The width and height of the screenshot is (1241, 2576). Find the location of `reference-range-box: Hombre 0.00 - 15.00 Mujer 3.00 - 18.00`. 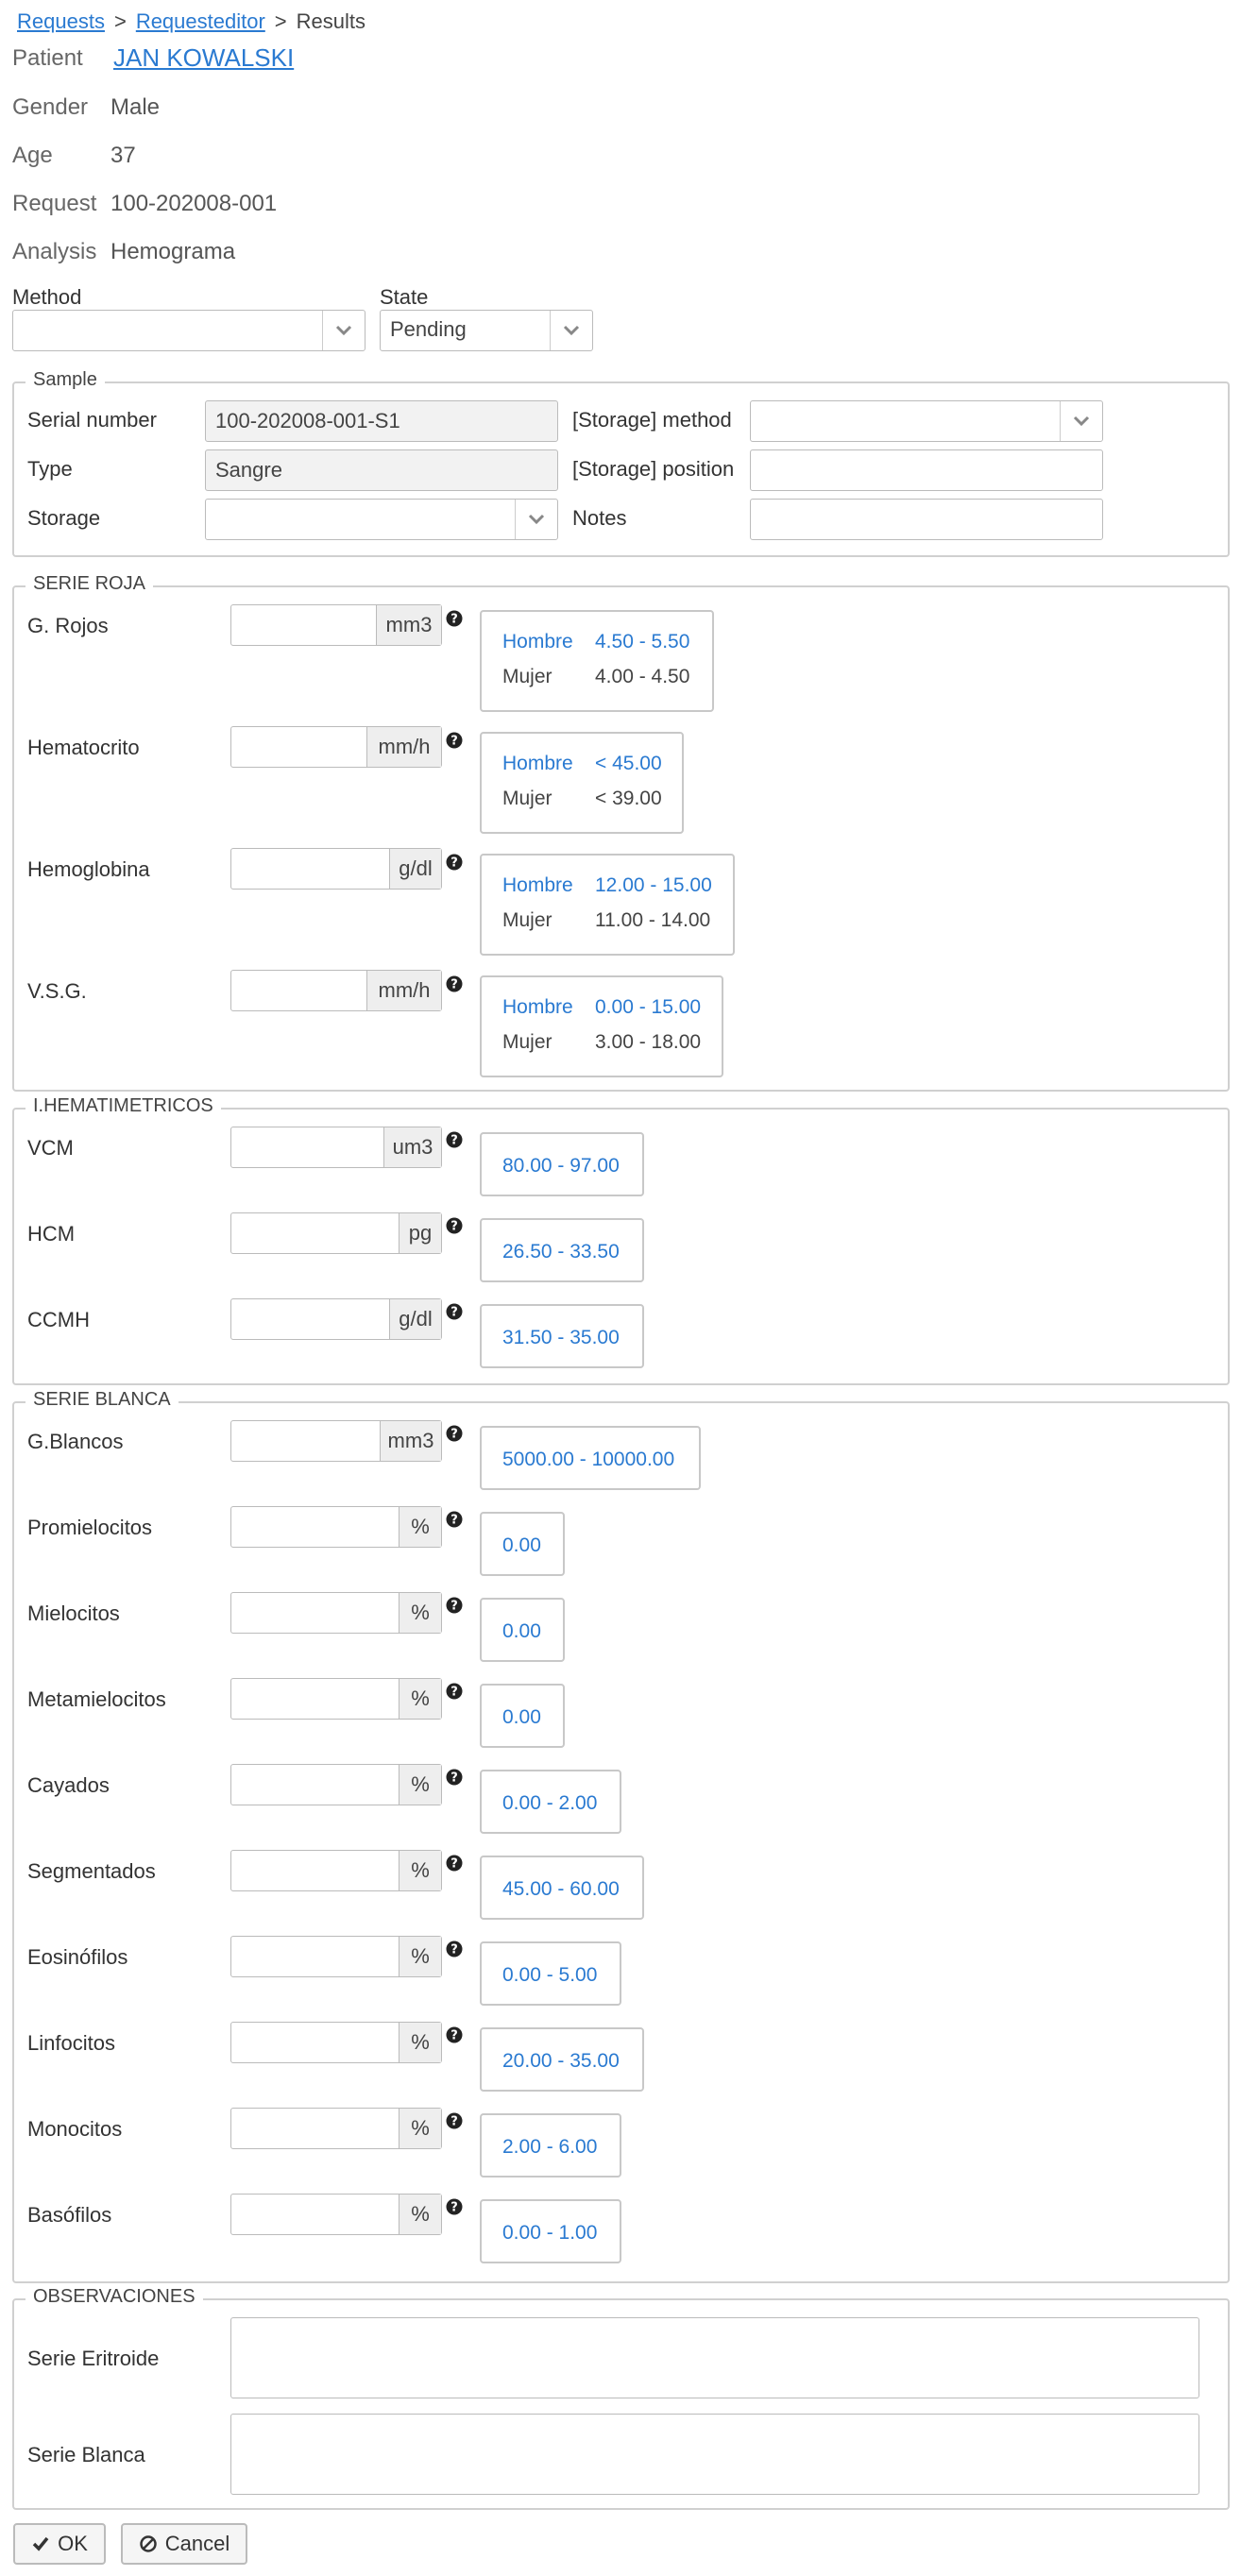

reference-range-box: Hombre 0.00 - 15.00 Mujer 3.00 - 18.00 is located at coordinates (601, 1026).